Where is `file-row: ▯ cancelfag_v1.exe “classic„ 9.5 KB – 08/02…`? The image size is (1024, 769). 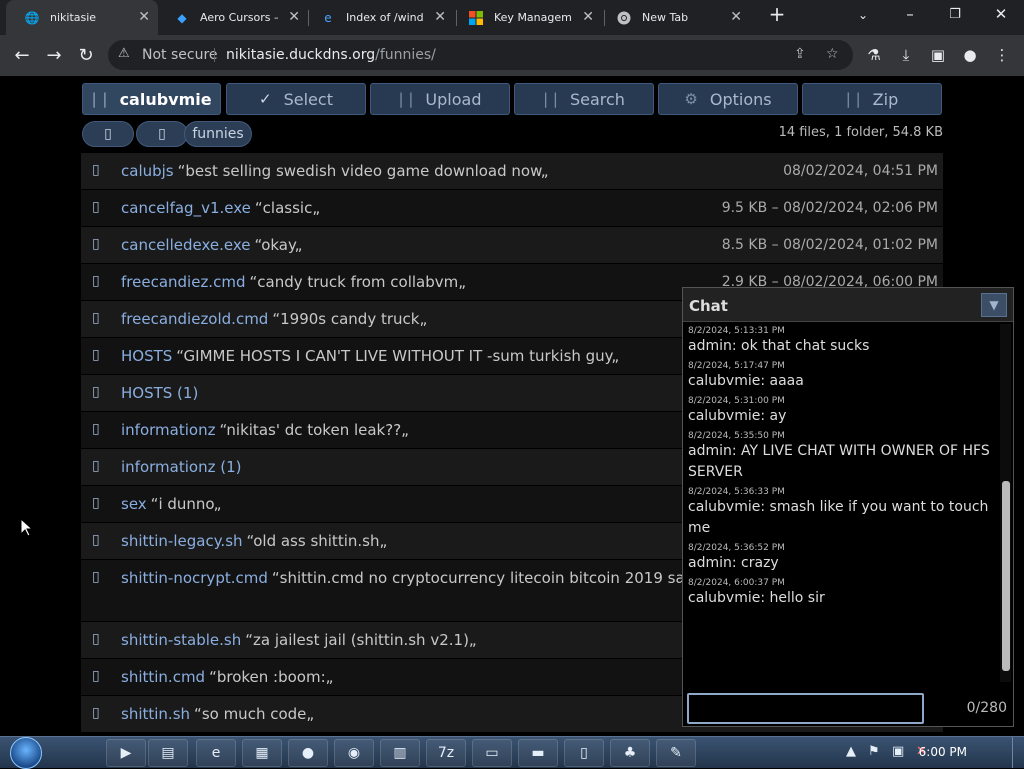
file-row: ▯ cancelfag_v1.exe “classic„ 9.5 KB – 08/02… is located at coordinates (512, 208).